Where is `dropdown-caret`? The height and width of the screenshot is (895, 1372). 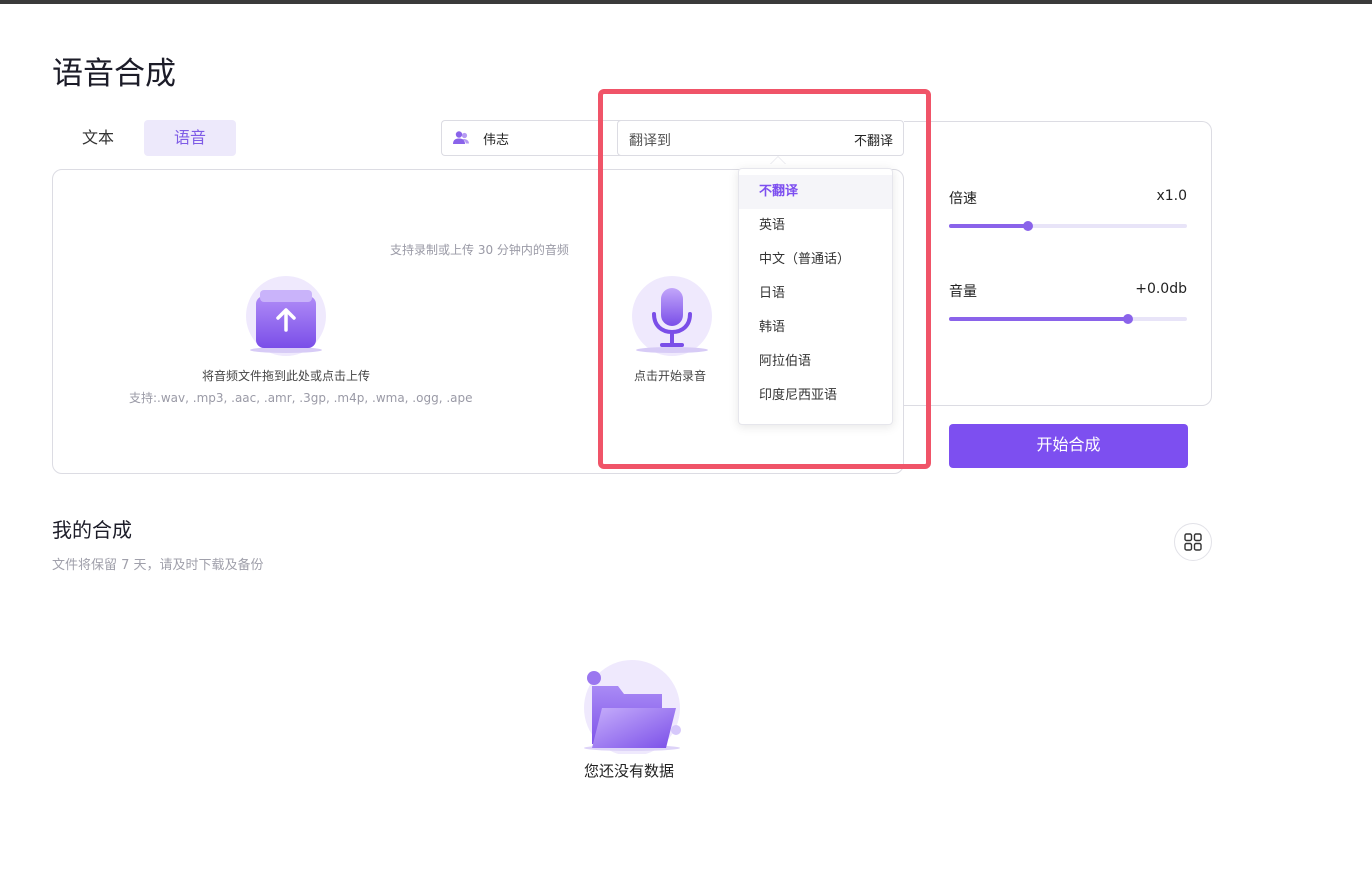 dropdown-caret is located at coordinates (778, 160).